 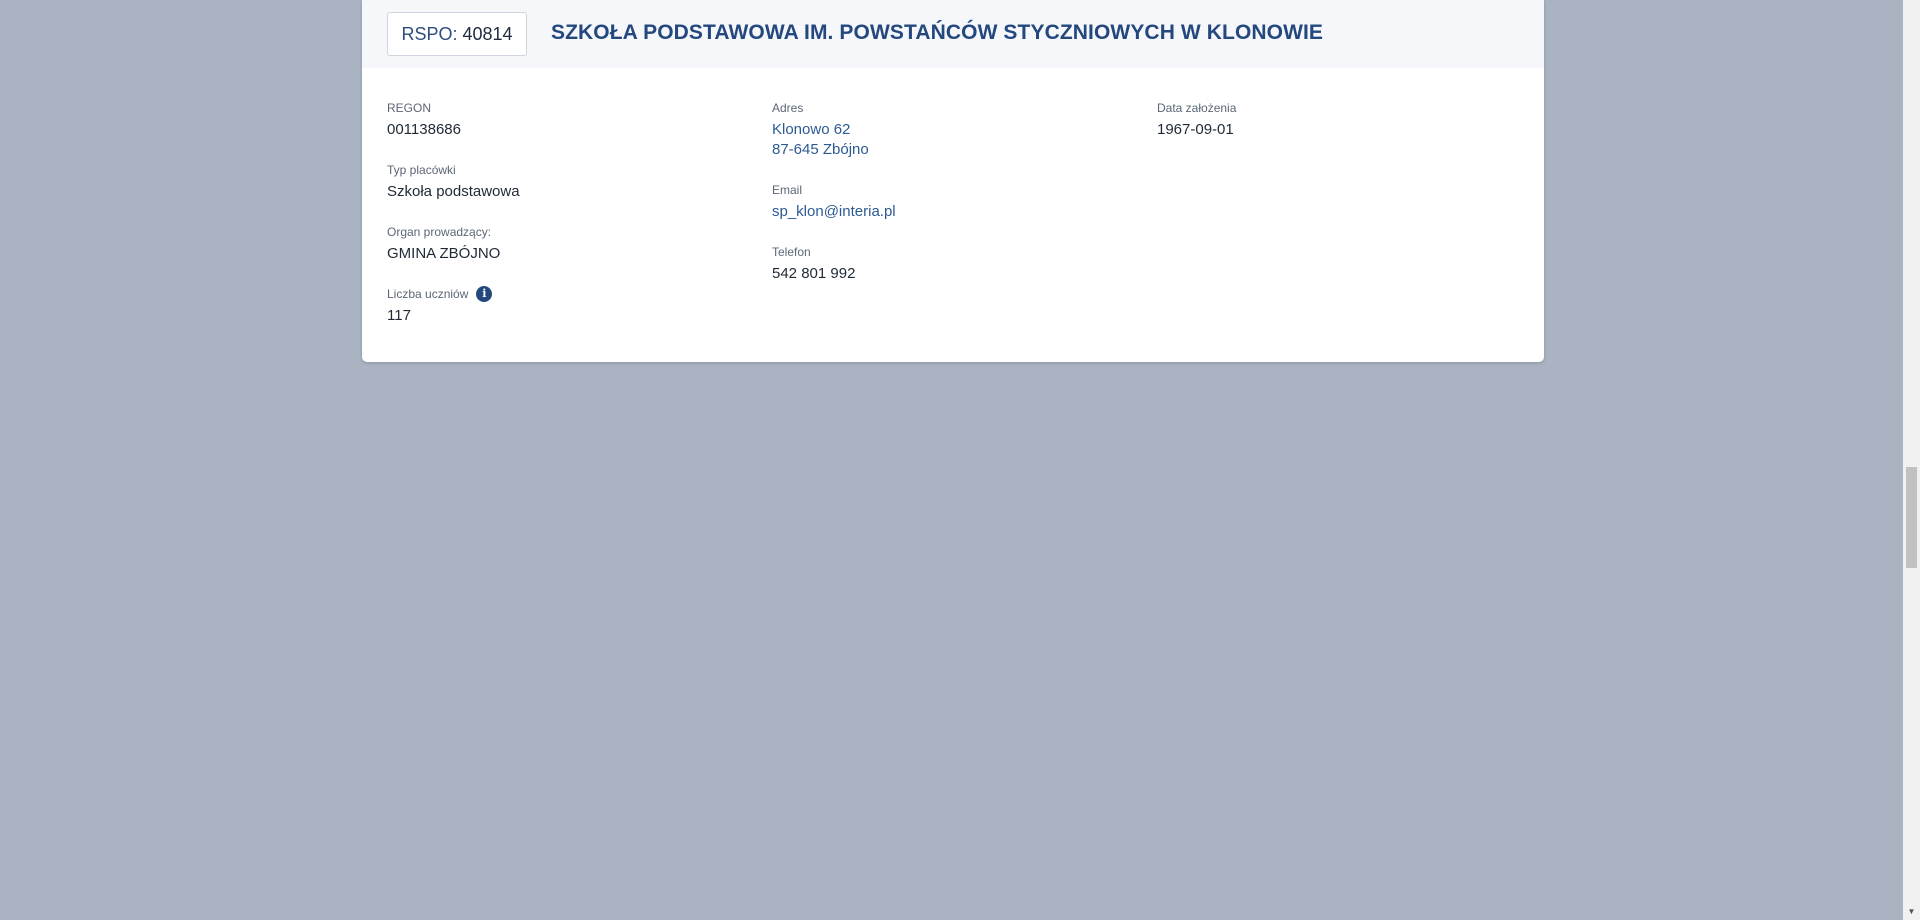 I want to click on students-label-row: Liczba uczniów i, so click(x=453, y=294).